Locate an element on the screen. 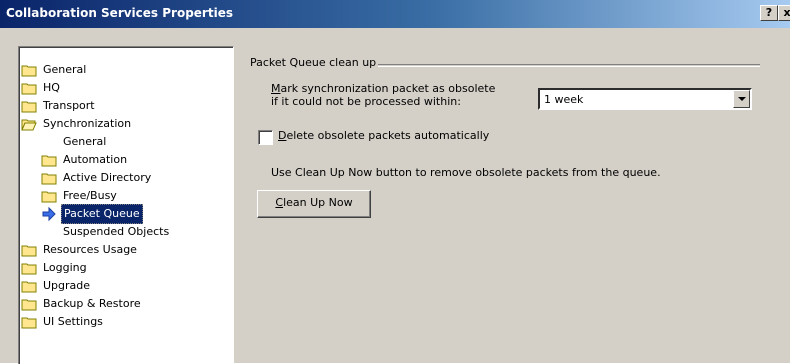  clean-up-now-button: Clean Up Now is located at coordinates (314, 204).